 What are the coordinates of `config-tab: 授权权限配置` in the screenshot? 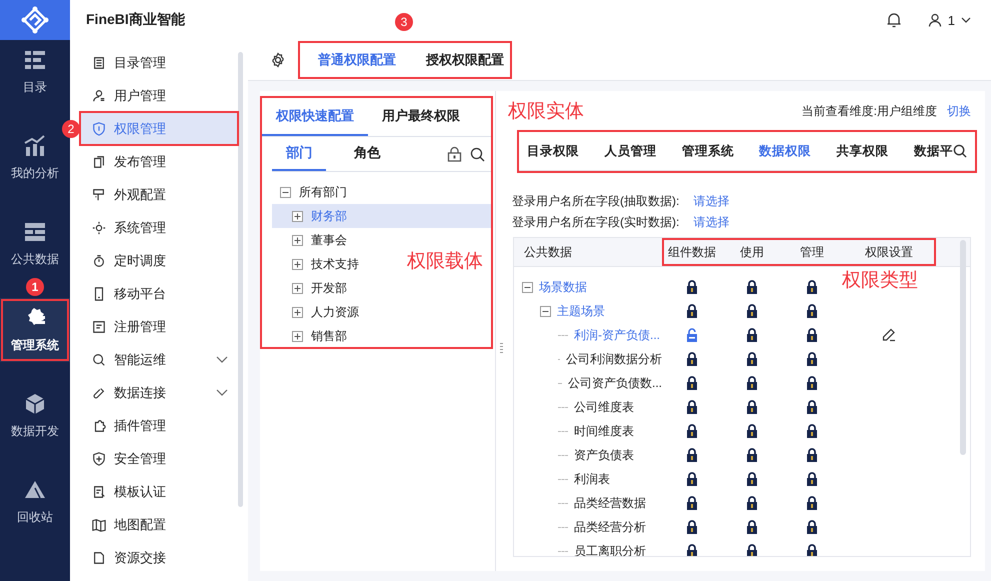 It's located at (465, 60).